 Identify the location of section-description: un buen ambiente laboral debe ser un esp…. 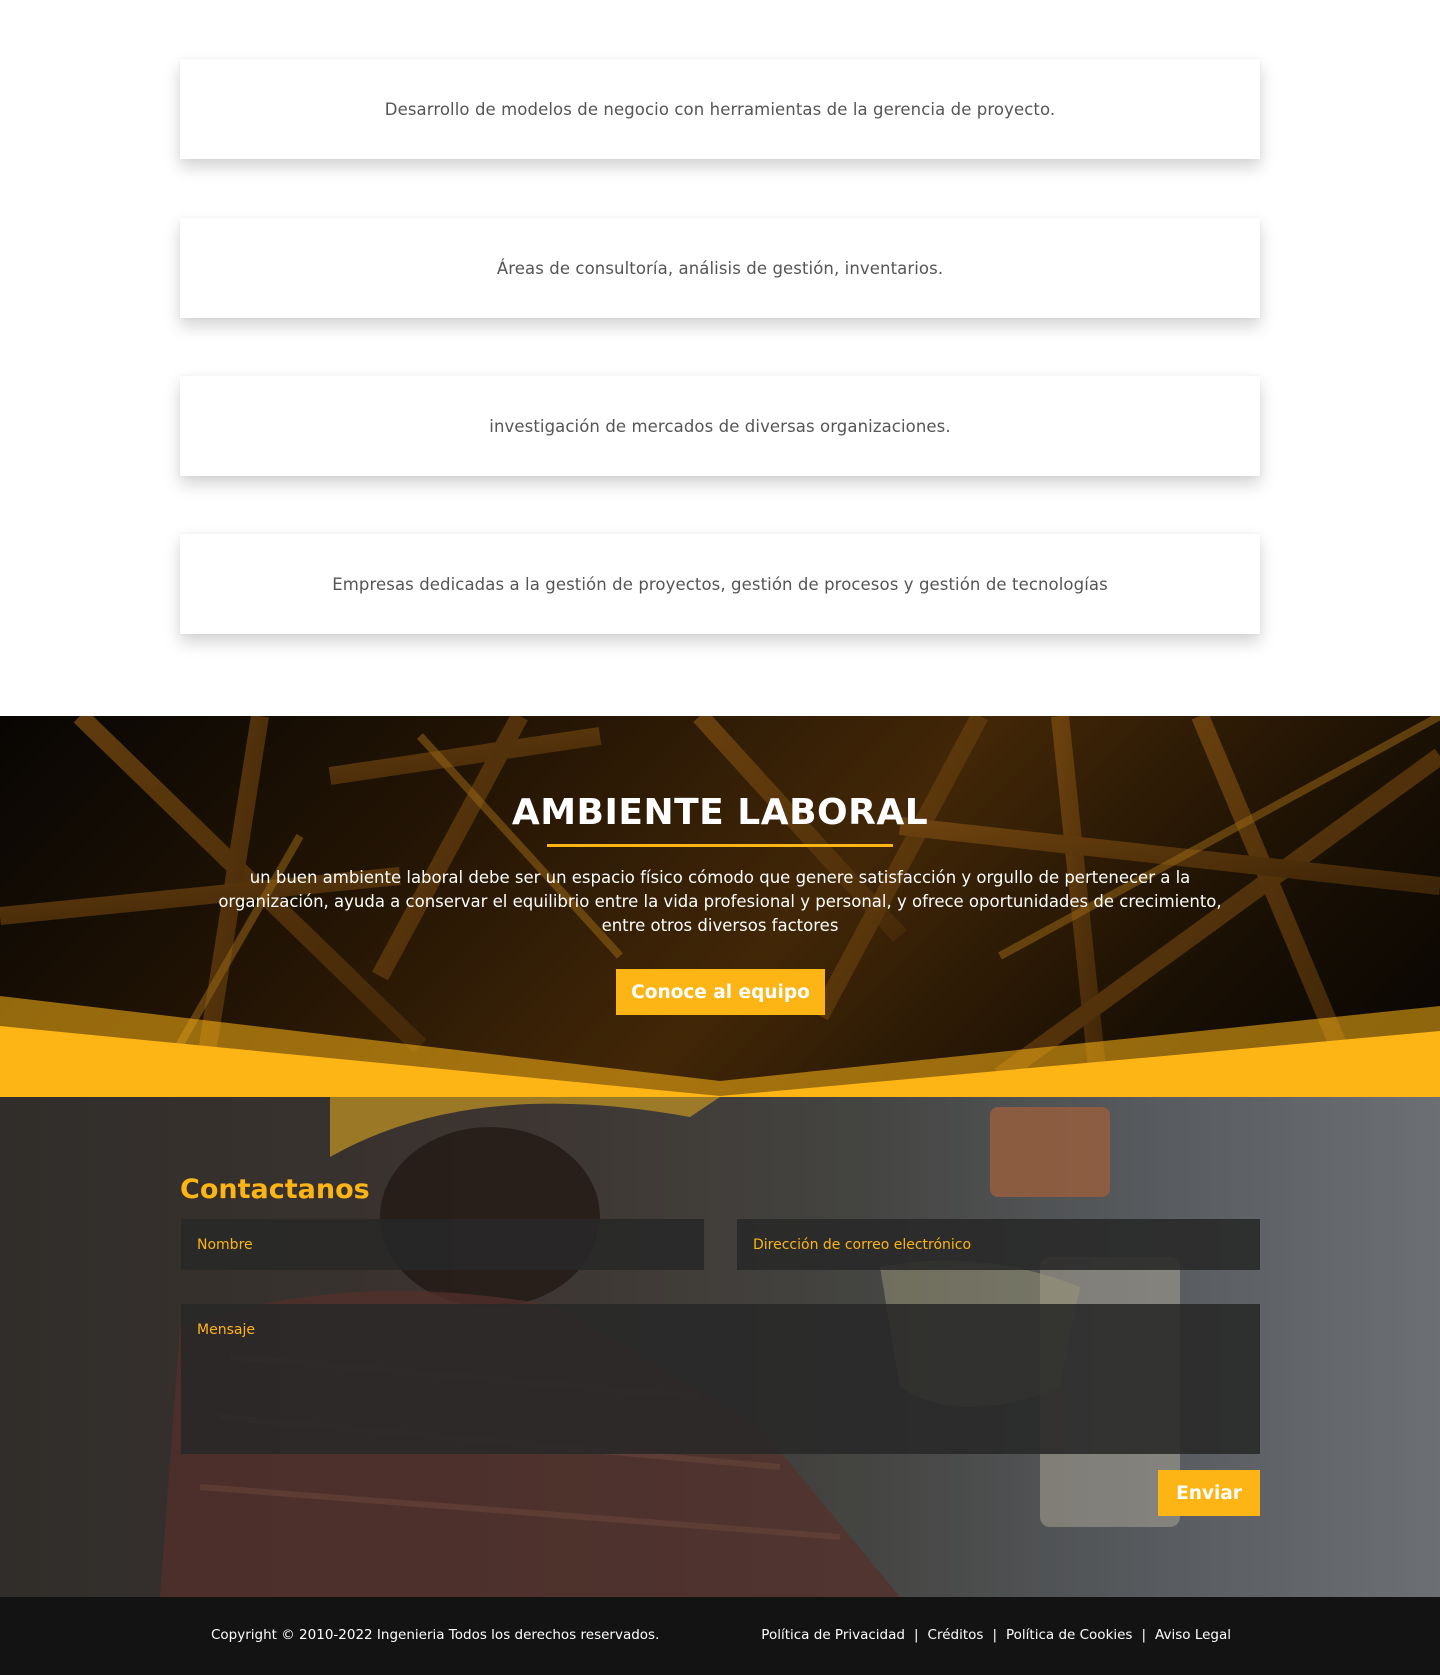
(720, 901).